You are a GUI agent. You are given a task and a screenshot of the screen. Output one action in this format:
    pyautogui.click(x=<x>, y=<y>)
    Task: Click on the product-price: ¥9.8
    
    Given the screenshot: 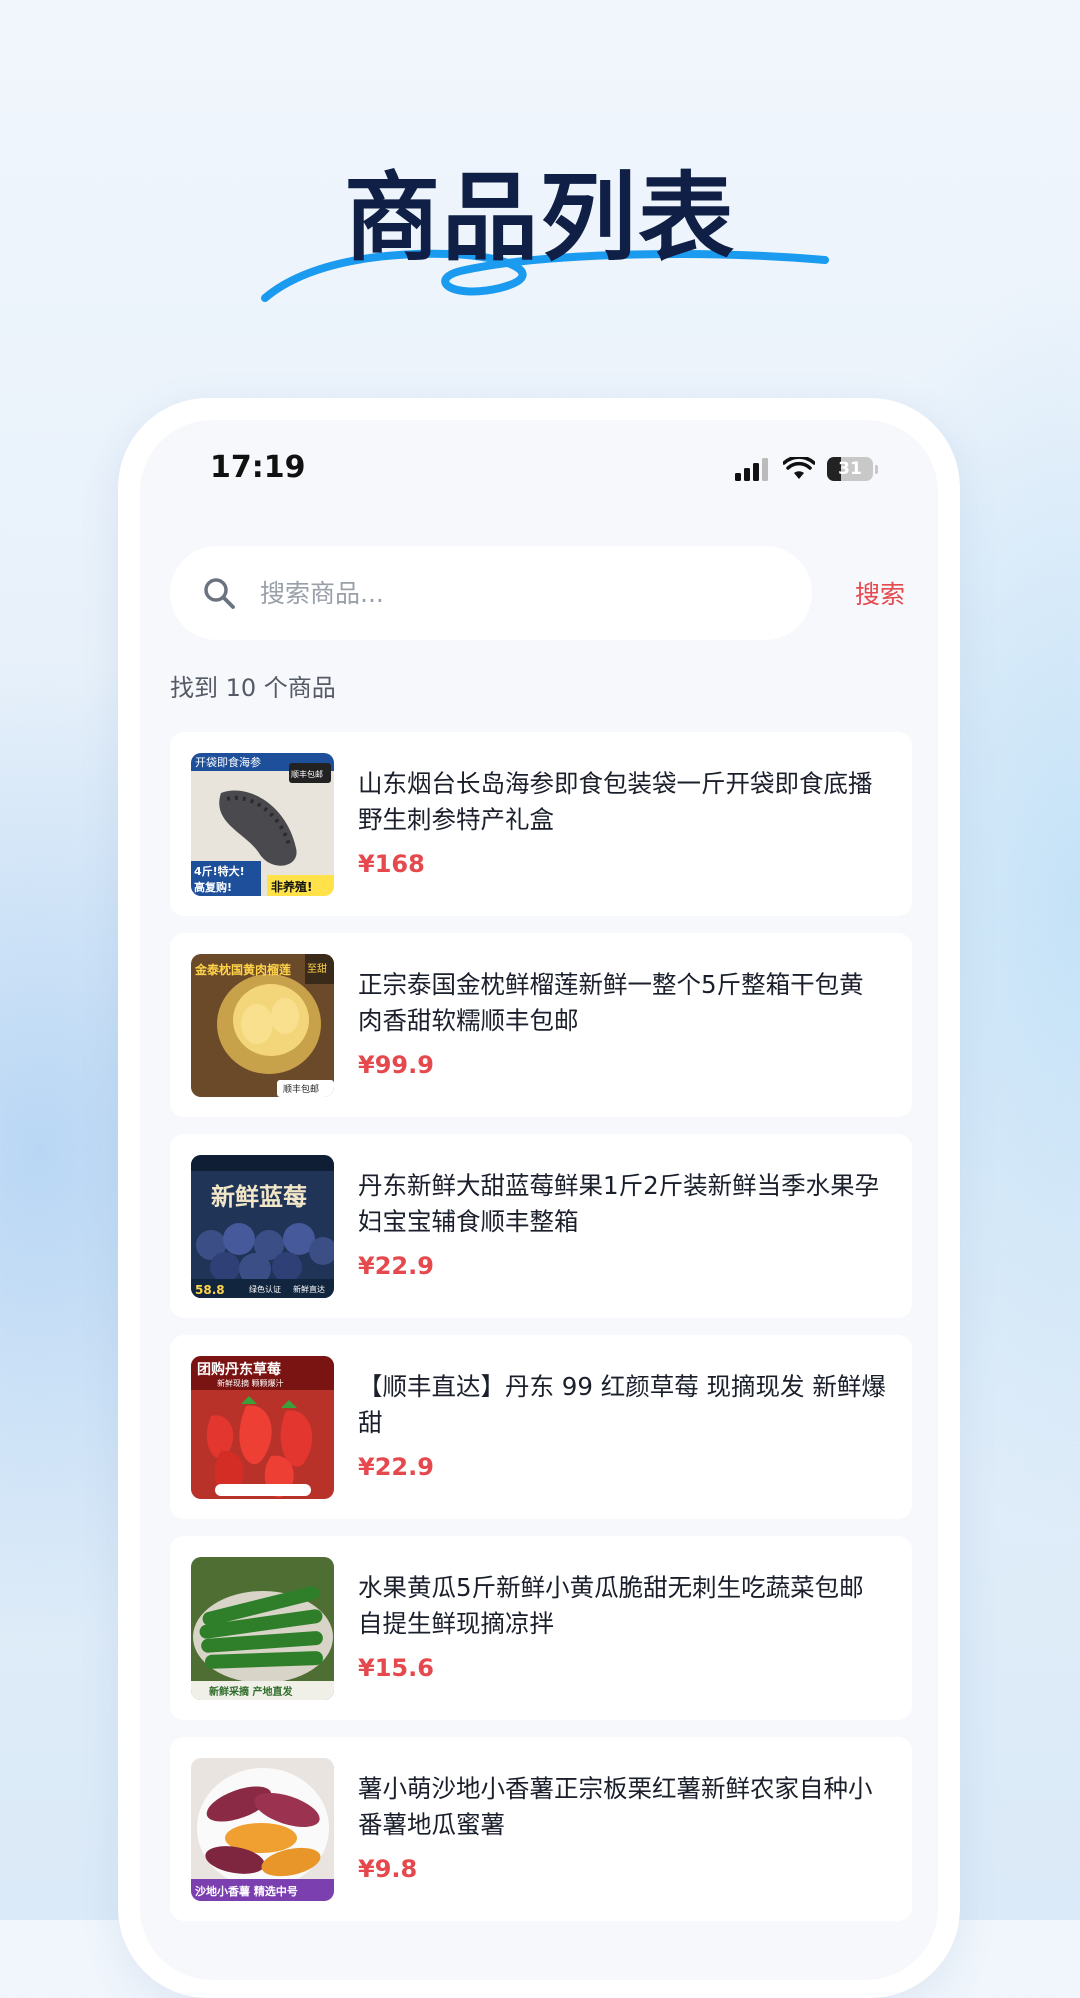 What is the action you would take?
    pyautogui.click(x=388, y=1869)
    